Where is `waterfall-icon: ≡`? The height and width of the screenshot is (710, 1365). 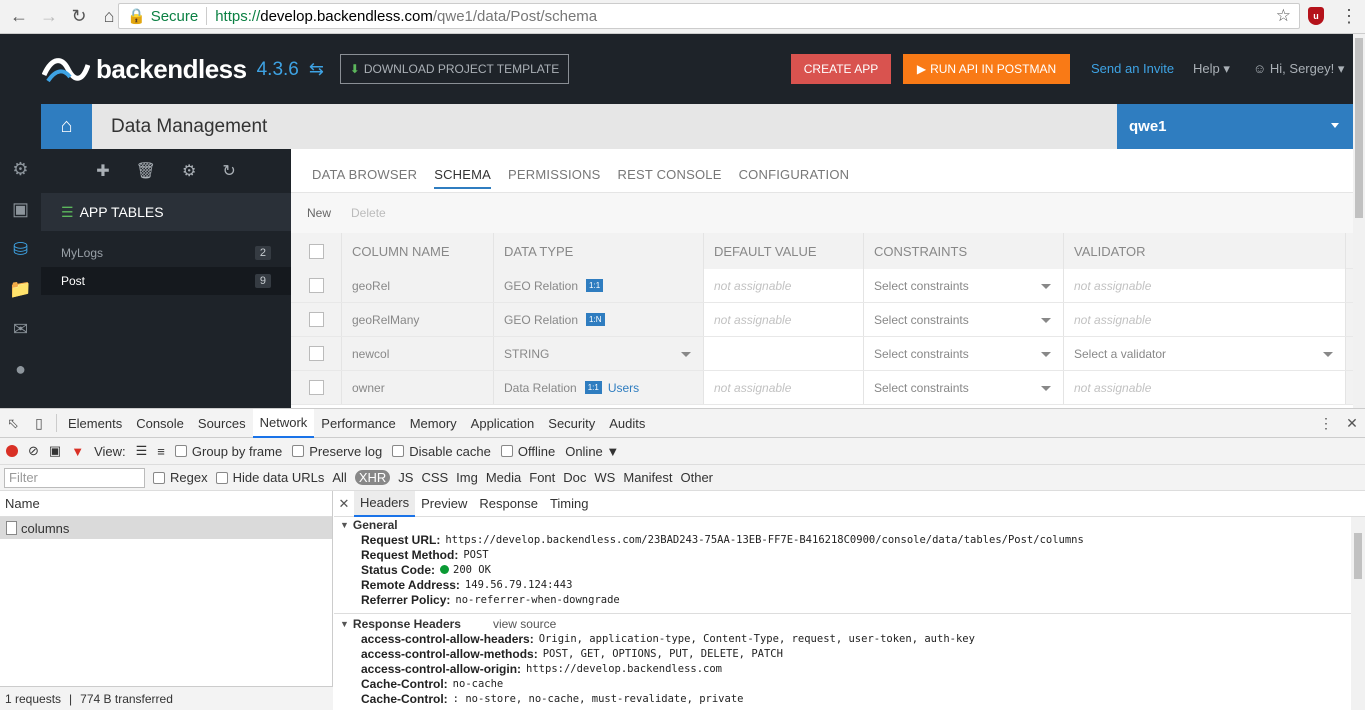
waterfall-icon: ≡ is located at coordinates (161, 451).